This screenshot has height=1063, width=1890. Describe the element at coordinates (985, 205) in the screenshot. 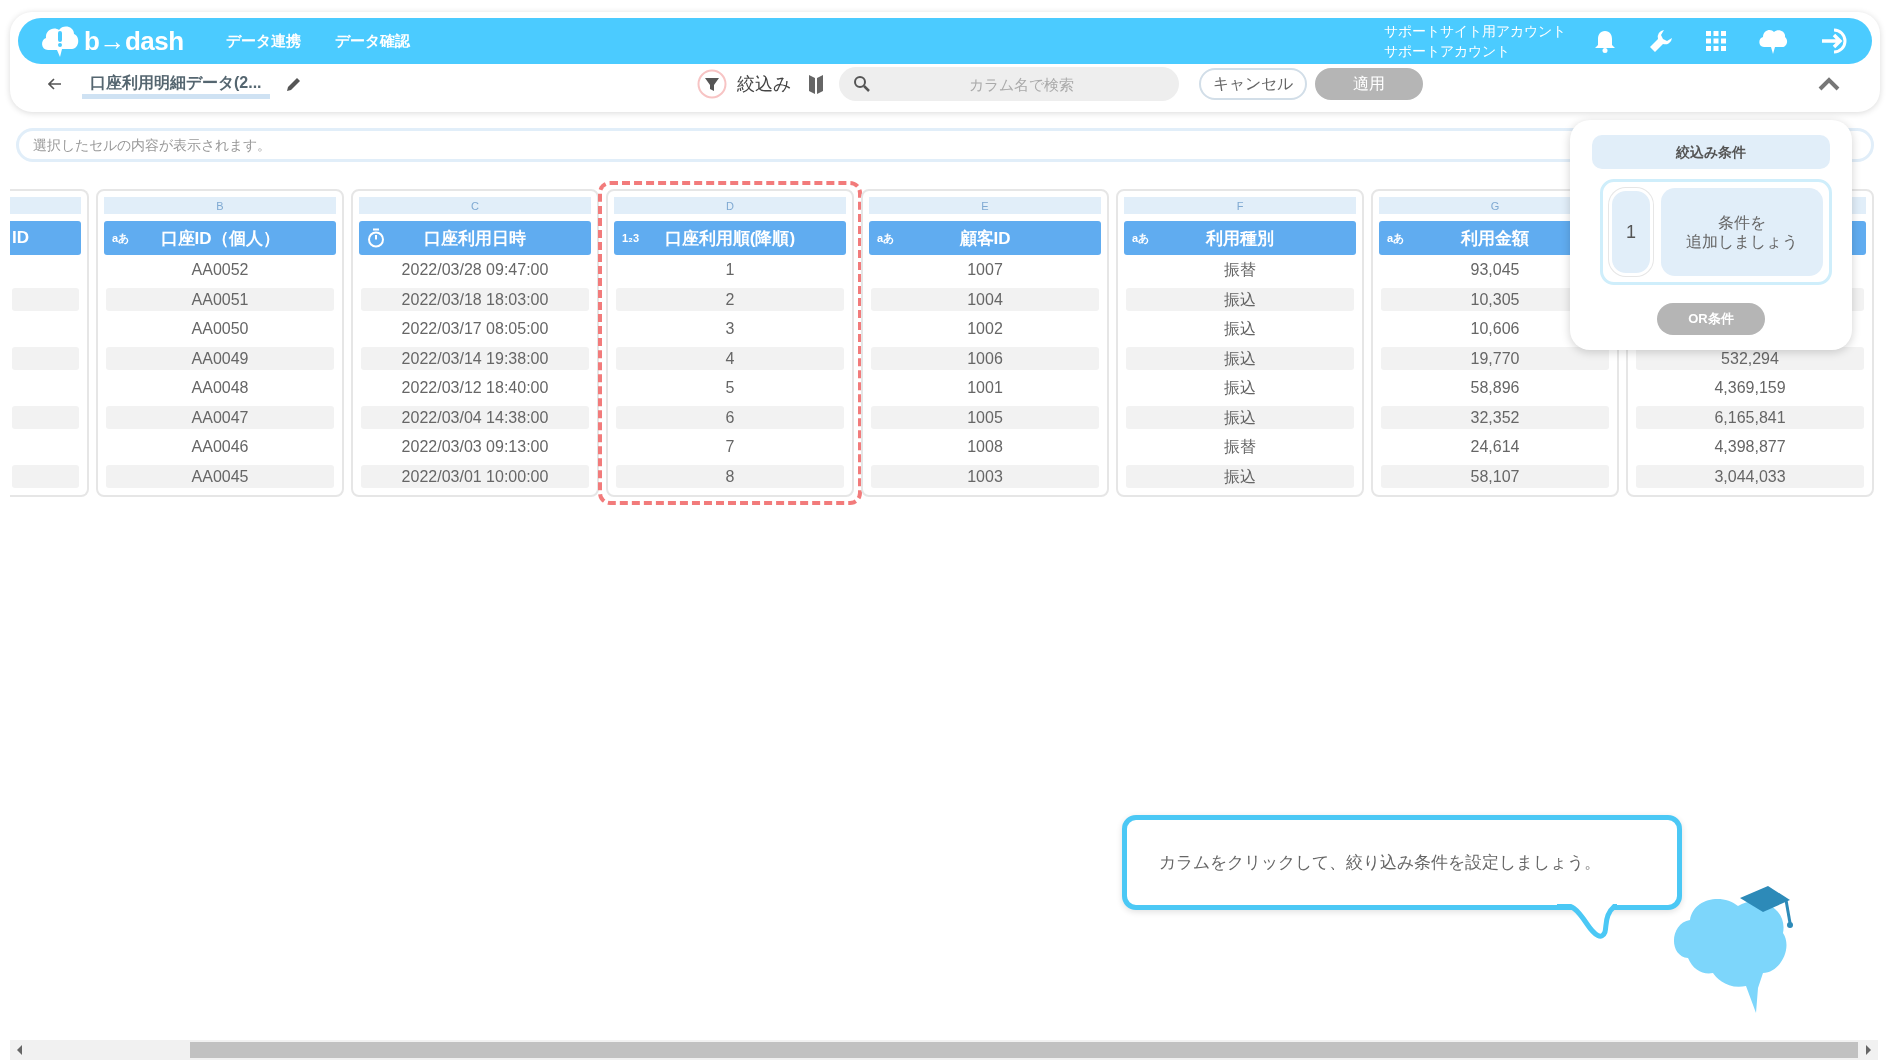

I see `column-letter: E` at that location.